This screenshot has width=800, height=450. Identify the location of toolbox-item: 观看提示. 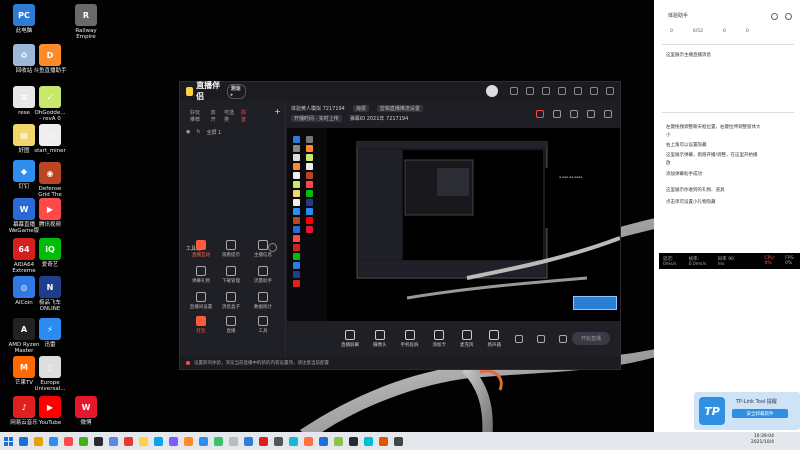
(231, 249).